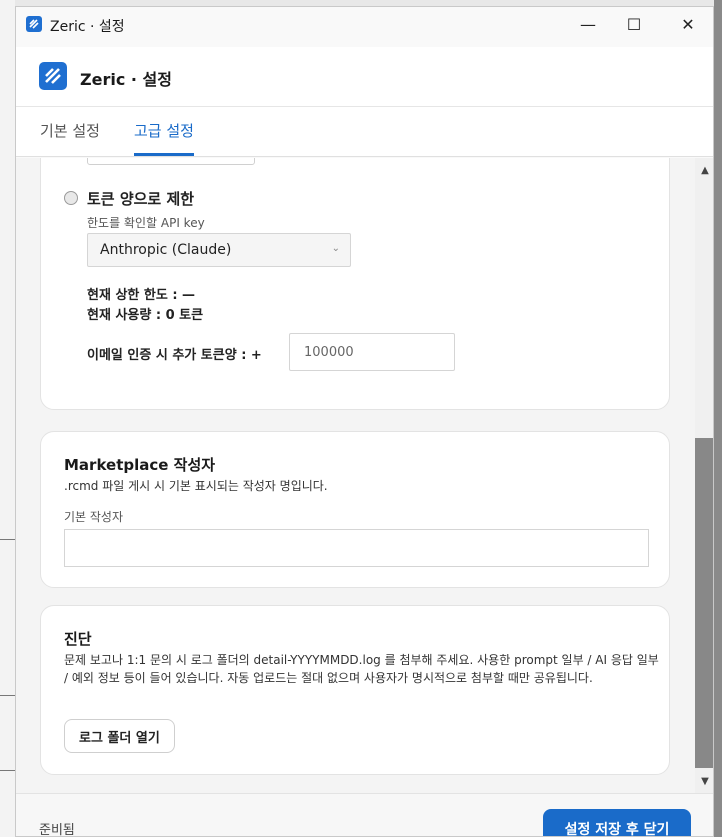 This screenshot has height=837, width=722. What do you see at coordinates (140, 465) in the screenshot?
I see `marketplace-title: Marketplace 작성자` at bounding box center [140, 465].